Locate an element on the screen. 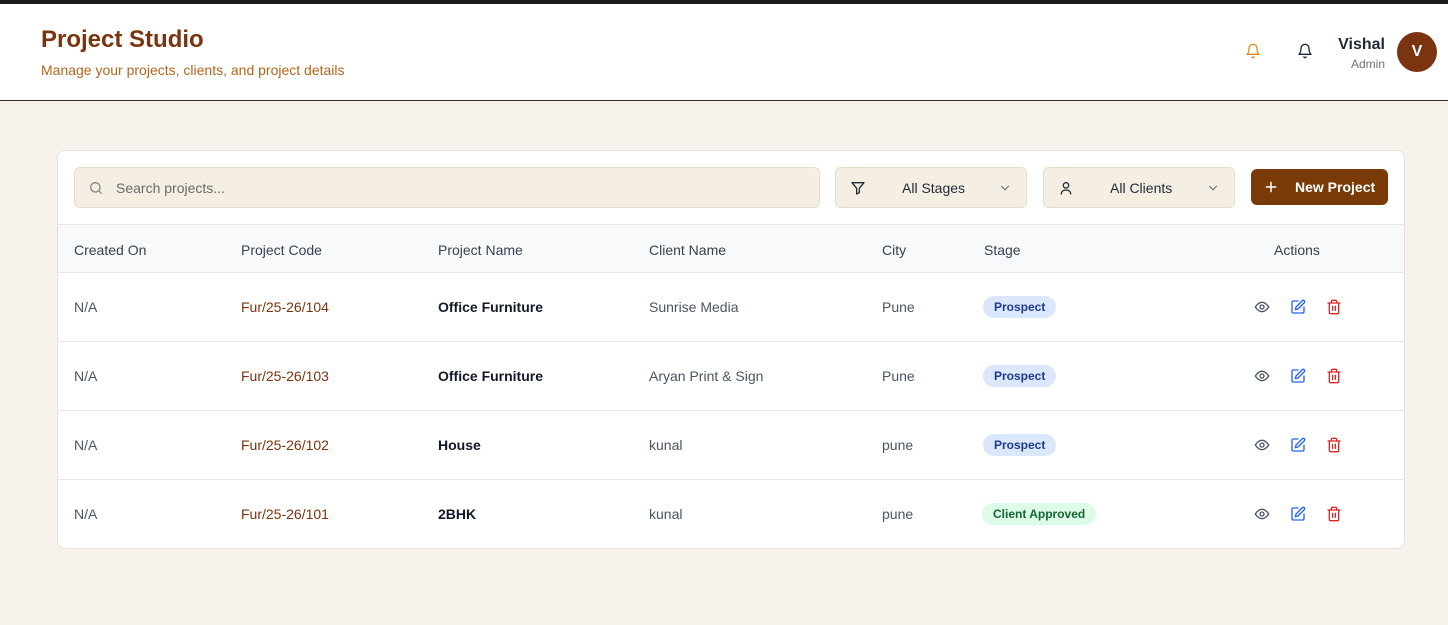 The width and height of the screenshot is (1448, 625). bell-orange-icon is located at coordinates (1254, 52).